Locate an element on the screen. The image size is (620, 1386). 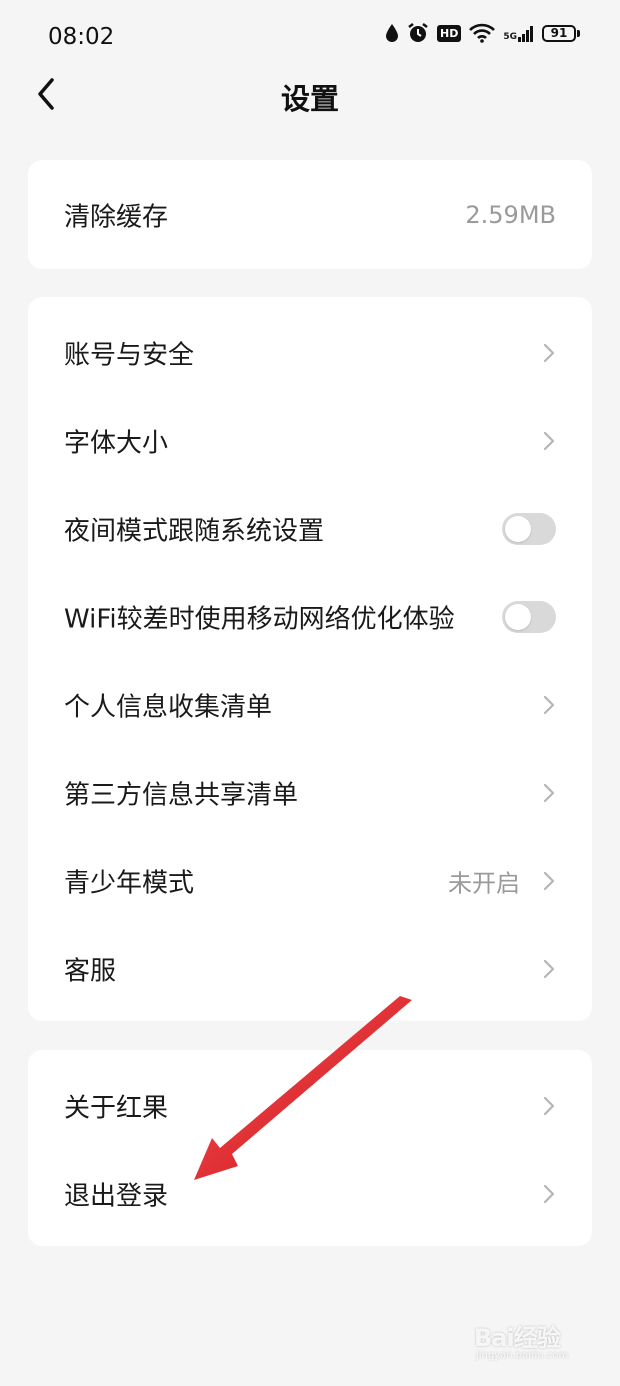
logout-row: 退出登录 is located at coordinates (310, 1194).